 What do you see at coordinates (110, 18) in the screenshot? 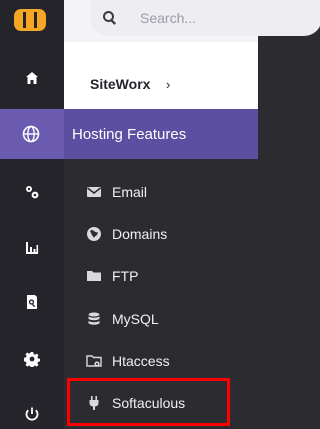
I see `search-icon` at bounding box center [110, 18].